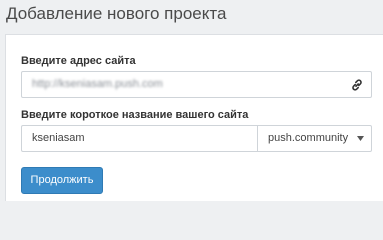  Describe the element at coordinates (78, 61) in the screenshot. I see `site-url-label: Введите адрес сайта` at that location.